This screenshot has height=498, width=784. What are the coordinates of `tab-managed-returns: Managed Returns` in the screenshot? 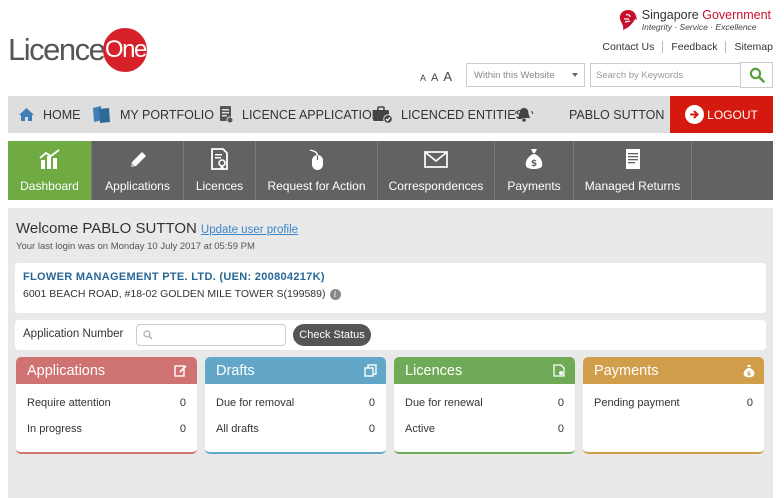 It's located at (633, 170).